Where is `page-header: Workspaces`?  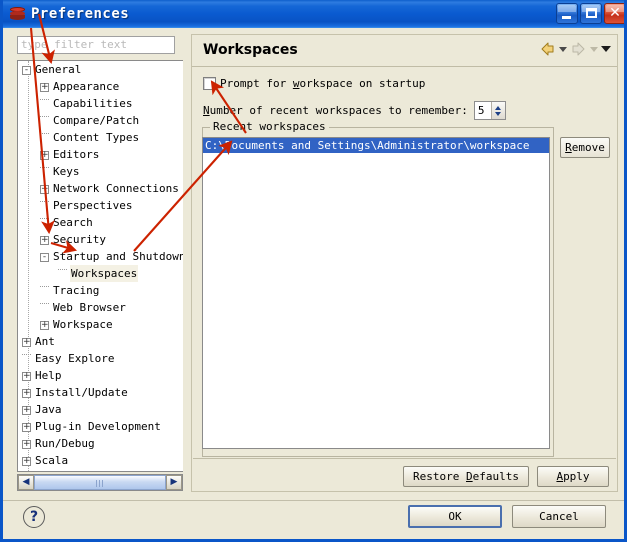 page-header: Workspaces is located at coordinates (404, 51).